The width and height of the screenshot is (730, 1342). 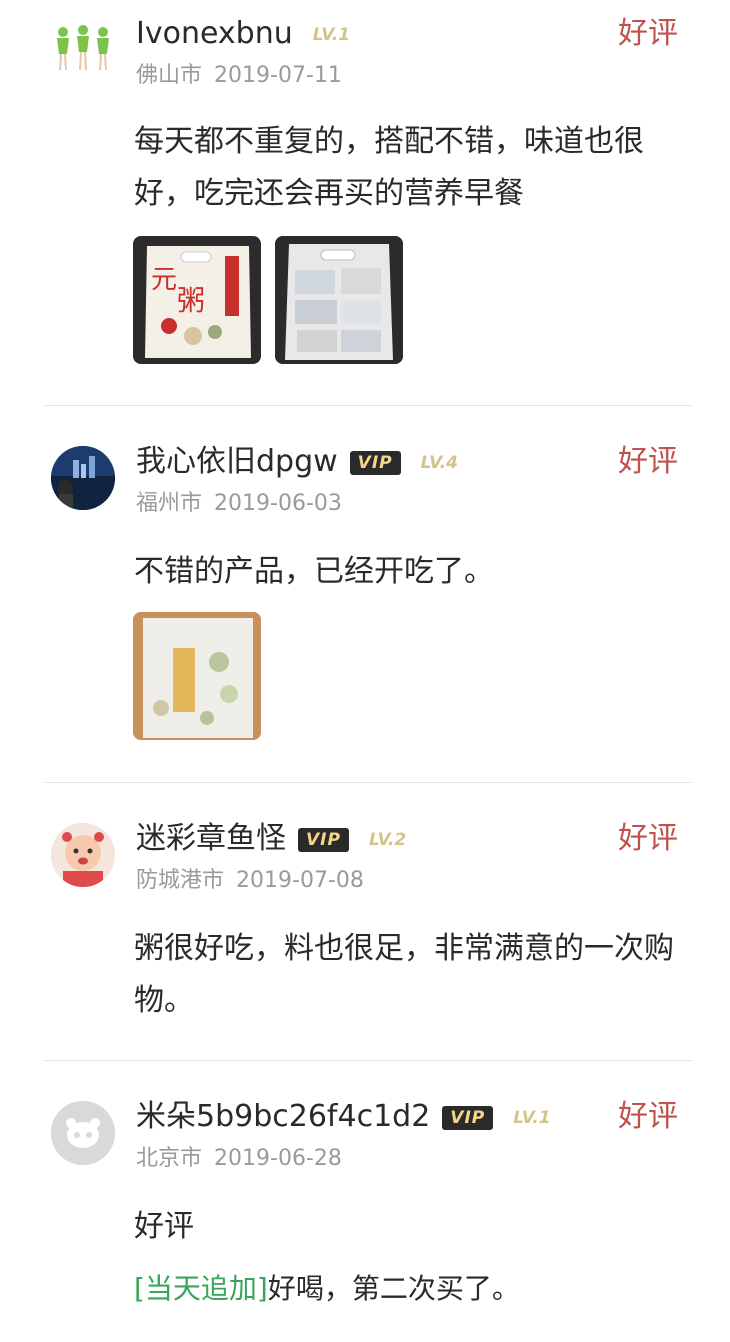 I want to click on default-avatar-icon, so click(x=83, y=1133).